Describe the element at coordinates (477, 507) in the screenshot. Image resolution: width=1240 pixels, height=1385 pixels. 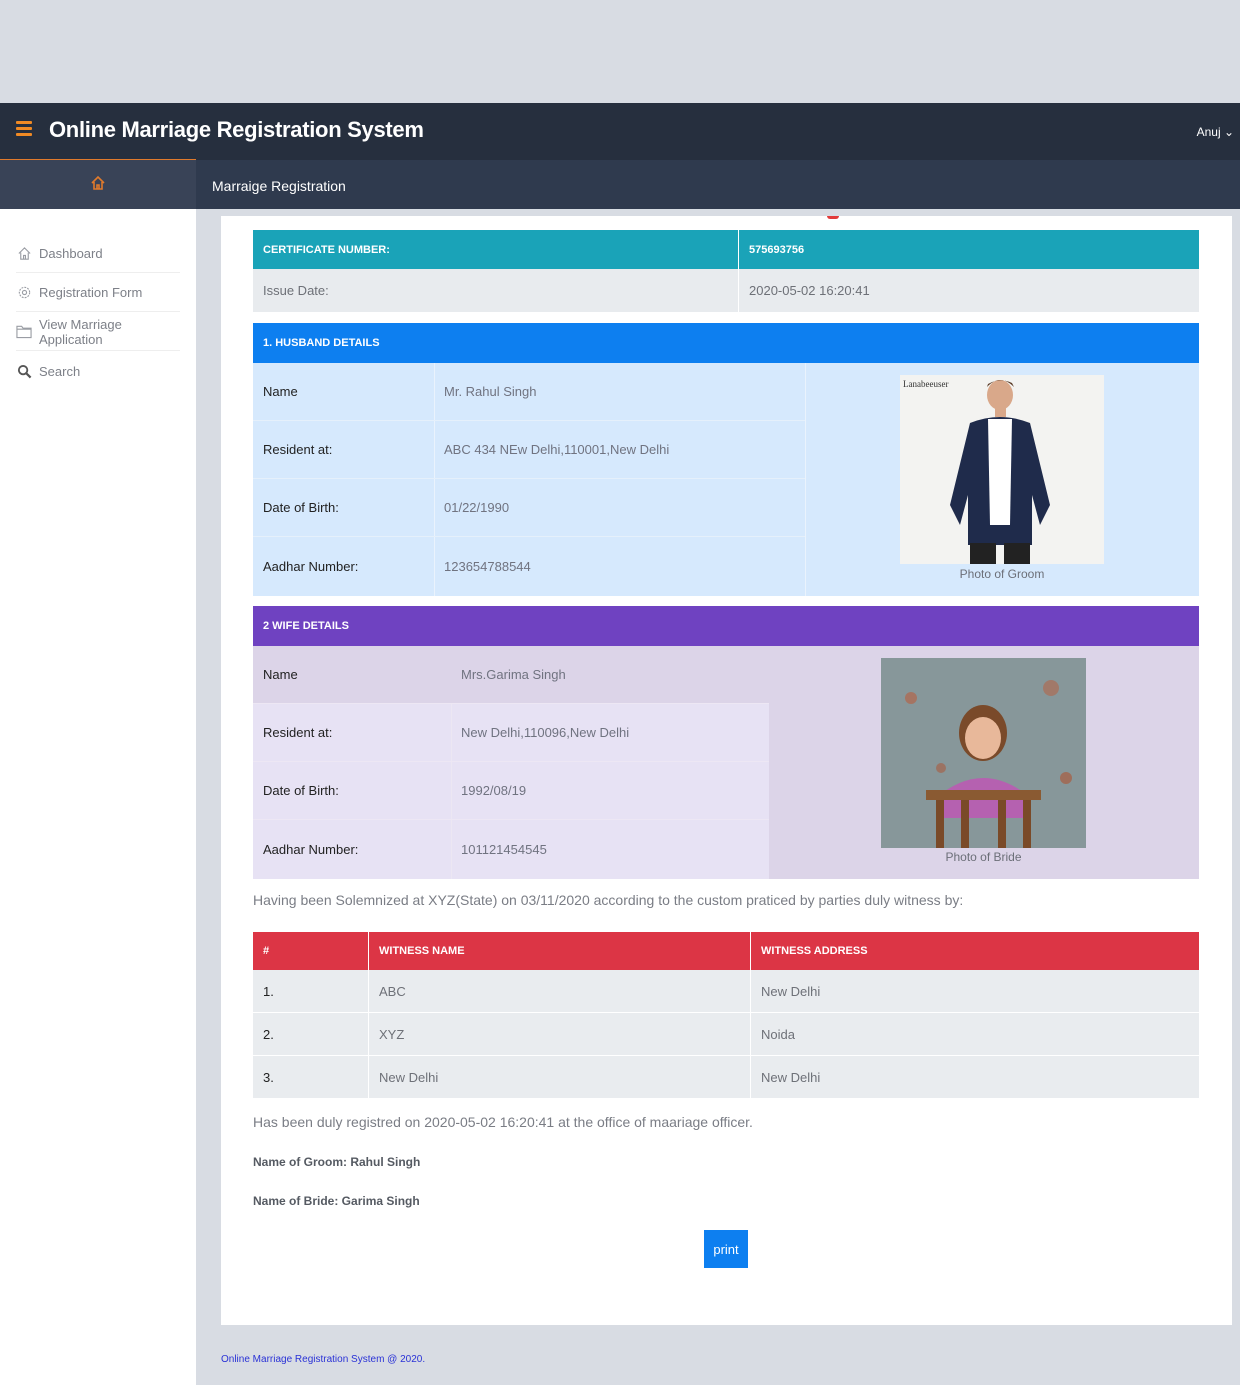
I see `row-value: 01/22/1990` at that location.